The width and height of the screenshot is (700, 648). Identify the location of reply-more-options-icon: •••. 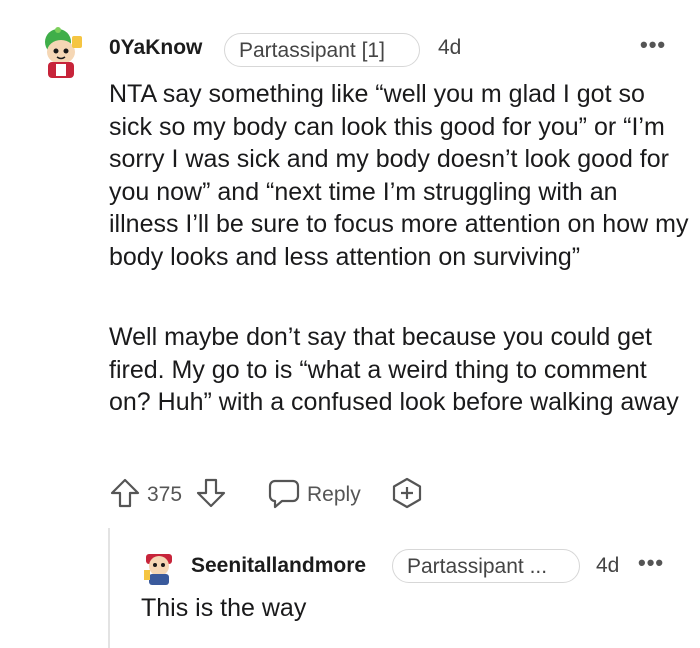
(651, 563).